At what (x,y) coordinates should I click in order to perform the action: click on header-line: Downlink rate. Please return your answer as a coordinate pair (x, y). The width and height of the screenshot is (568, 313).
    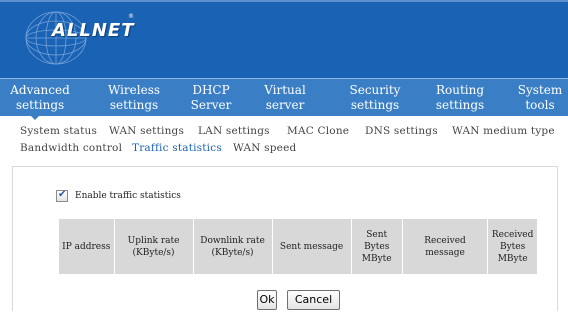
    Looking at the image, I should click on (232, 240).